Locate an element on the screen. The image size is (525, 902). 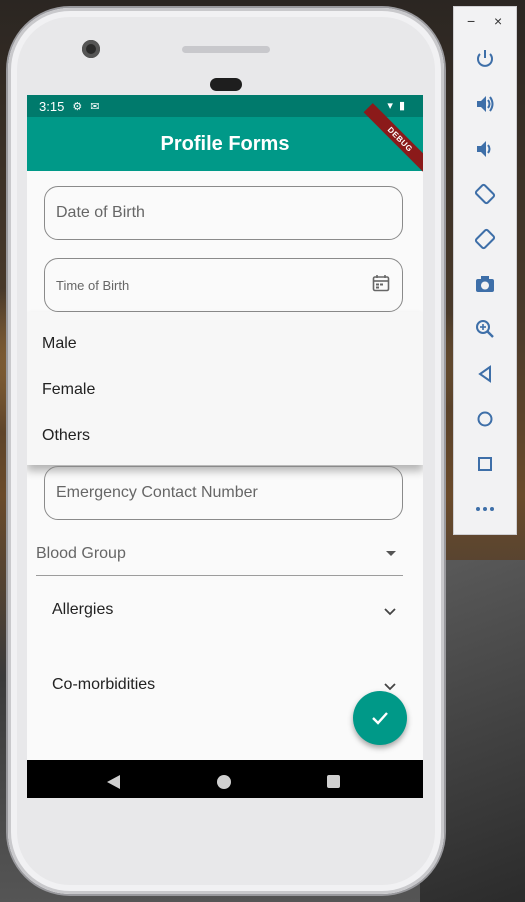
app-bar: Profile Forms DEBUG is located at coordinates (225, 139).